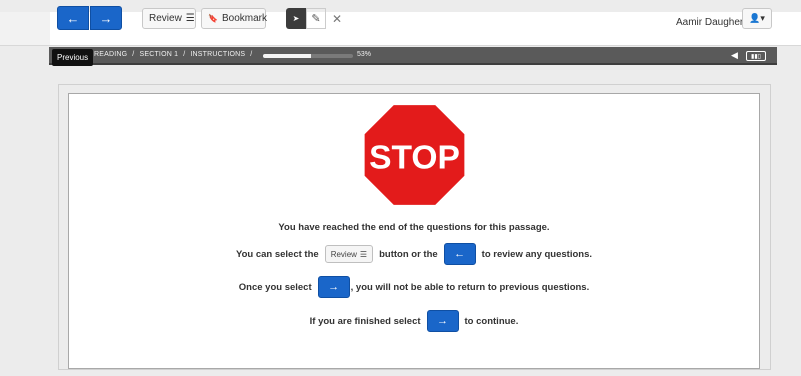 The width and height of the screenshot is (801, 376). Describe the element at coordinates (364, 54) in the screenshot. I see `progress-percent: 53%` at that location.